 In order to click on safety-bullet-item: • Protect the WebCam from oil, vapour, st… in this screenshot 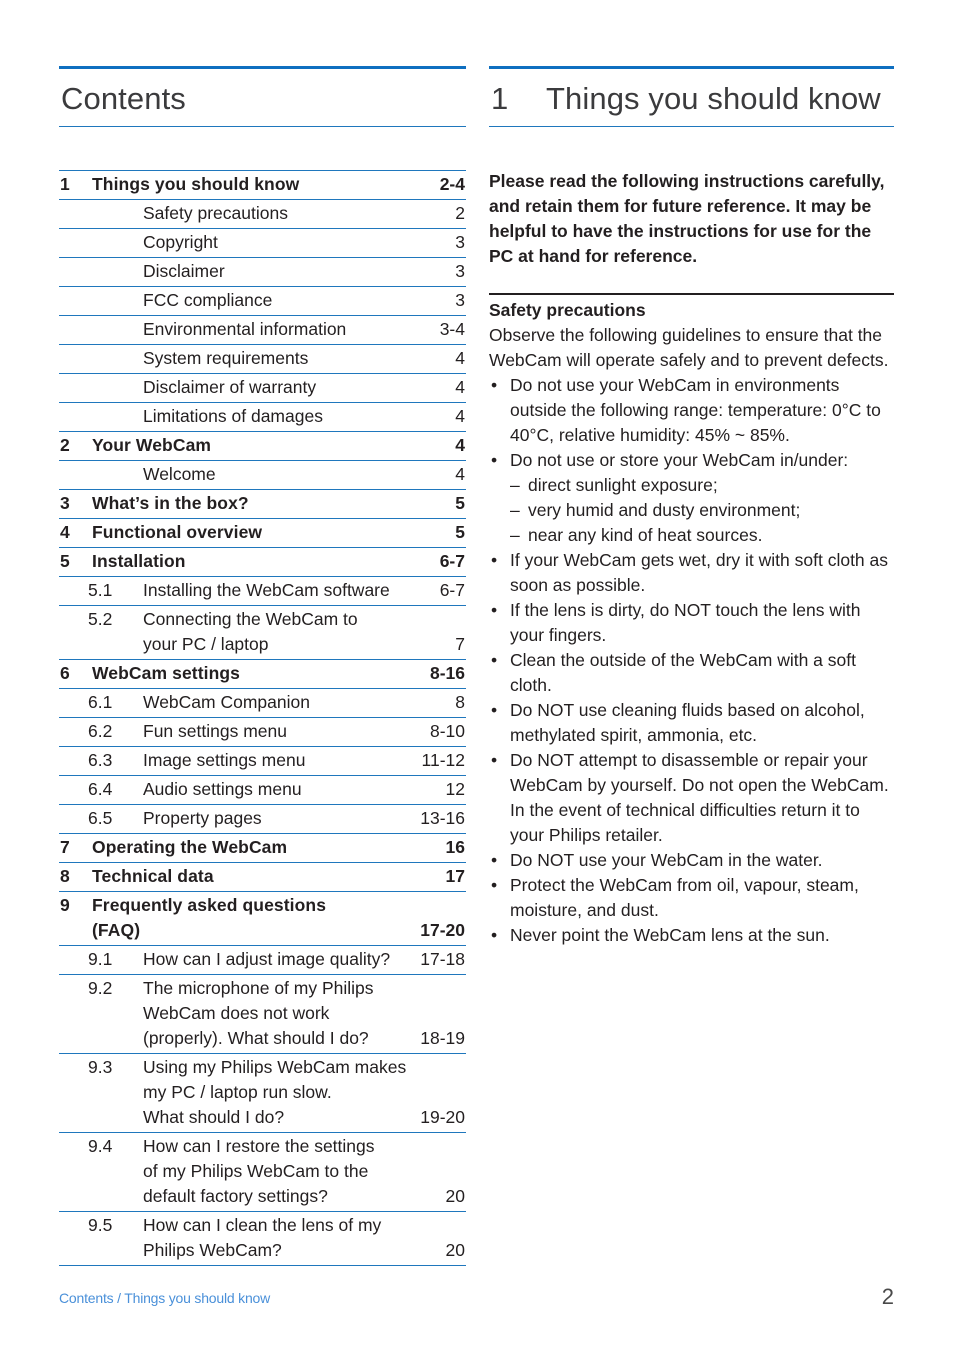, I will do `click(691, 898)`.